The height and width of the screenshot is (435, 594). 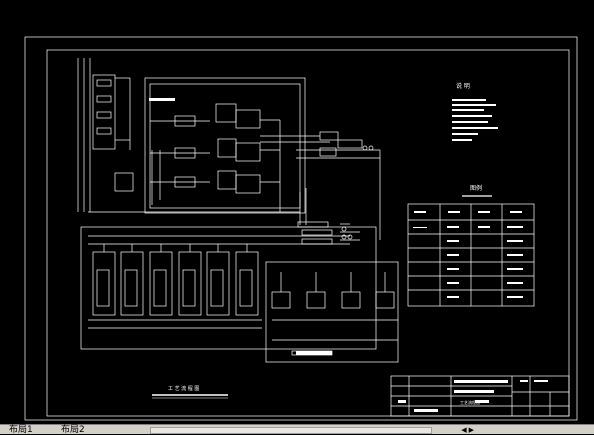 What do you see at coordinates (175, 286) in the screenshot?
I see `unit-row-left` at bounding box center [175, 286].